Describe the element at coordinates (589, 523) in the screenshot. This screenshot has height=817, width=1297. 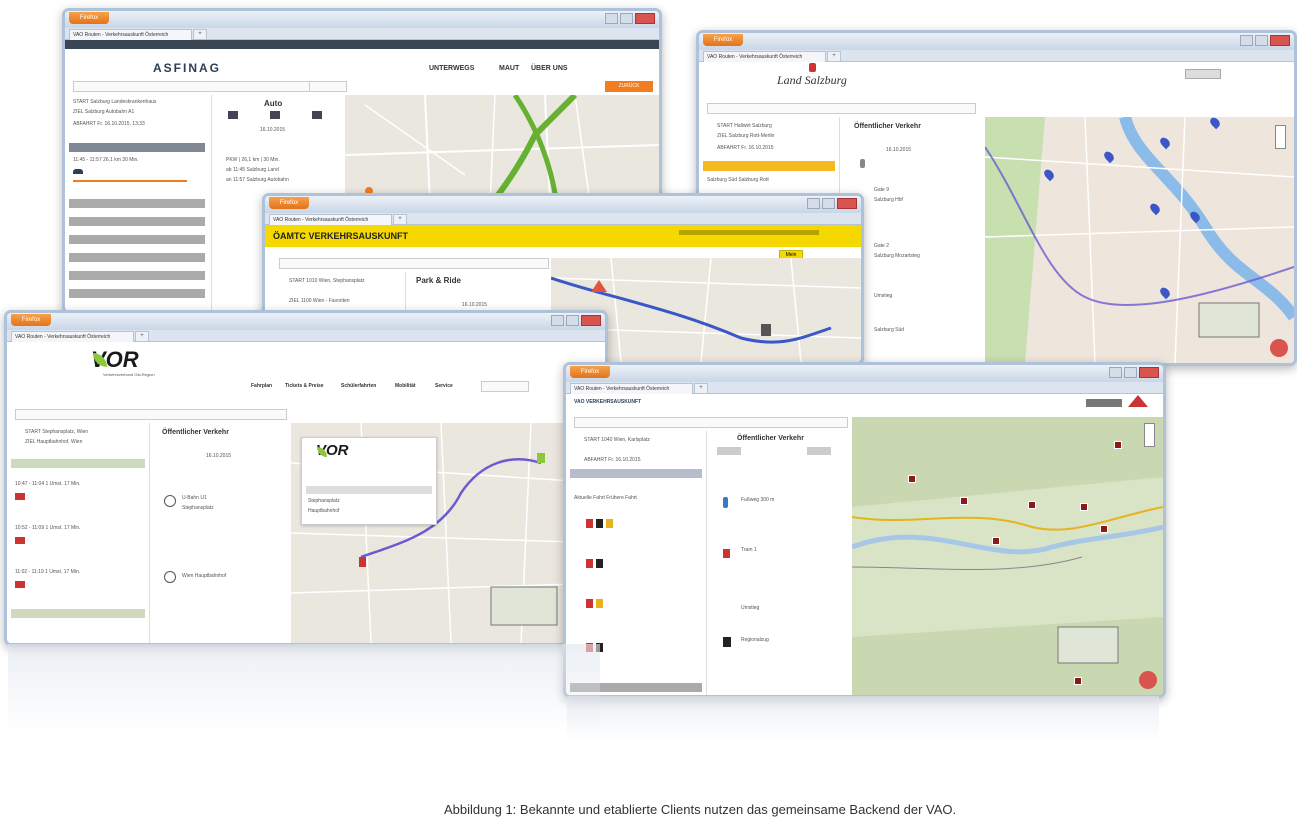
I see `tram-icon` at that location.